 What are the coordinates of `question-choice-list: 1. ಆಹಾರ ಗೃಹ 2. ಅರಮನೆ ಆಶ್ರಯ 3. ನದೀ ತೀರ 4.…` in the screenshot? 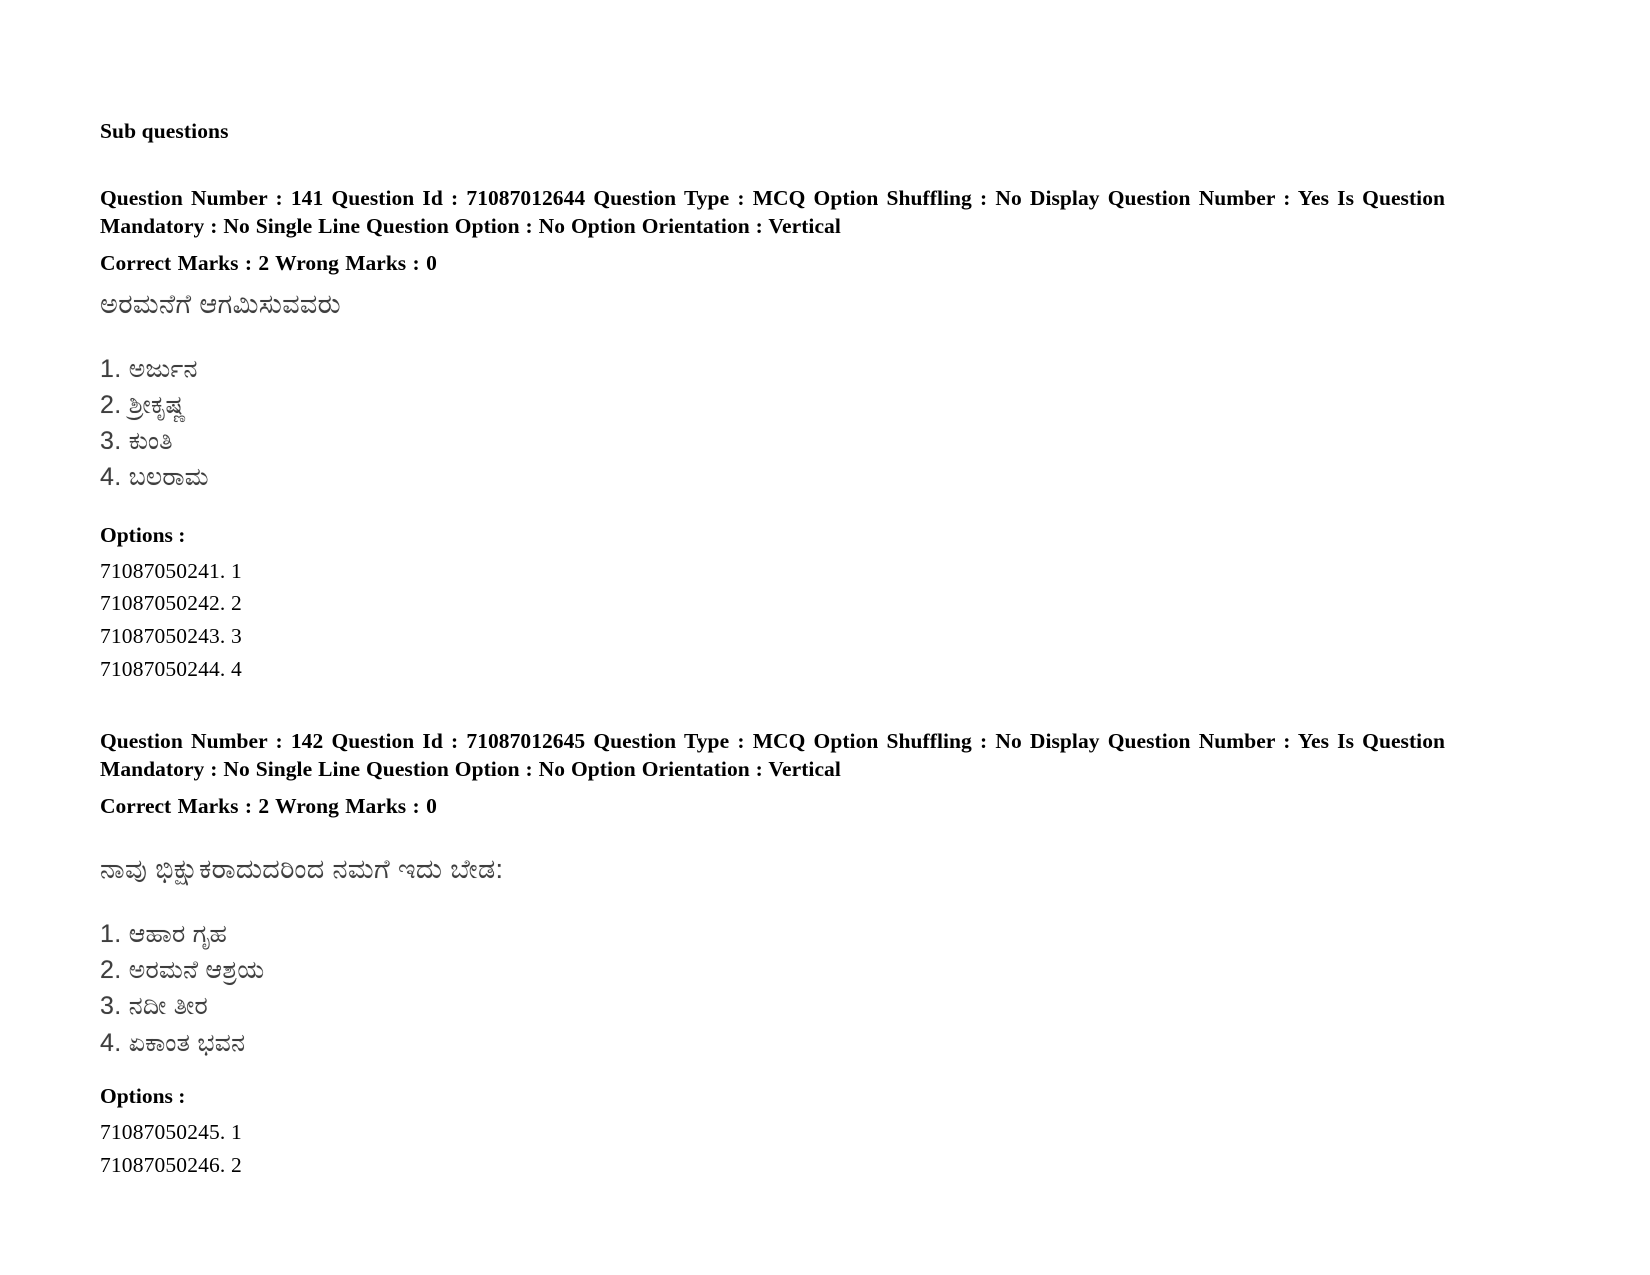 It's located at (772, 988).